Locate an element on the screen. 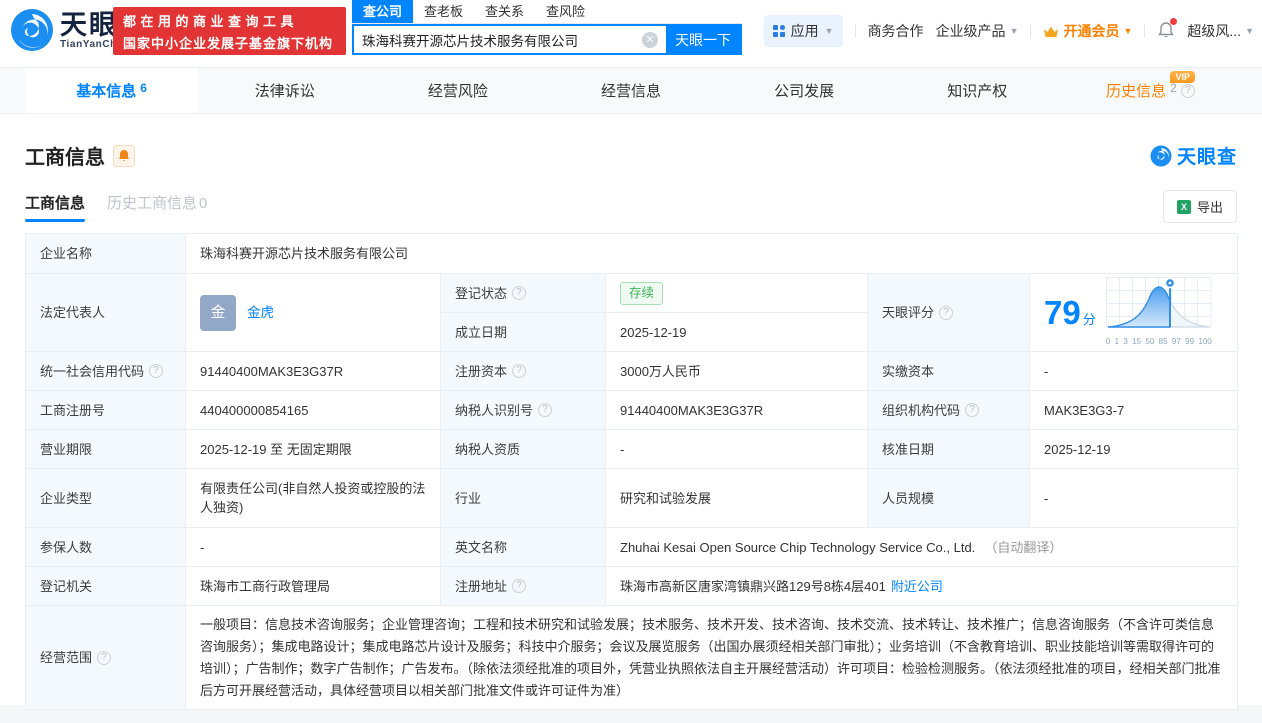 The width and height of the screenshot is (1262, 723). field-value-org-code: MAK3E3G3-7 is located at coordinates (1134, 410).